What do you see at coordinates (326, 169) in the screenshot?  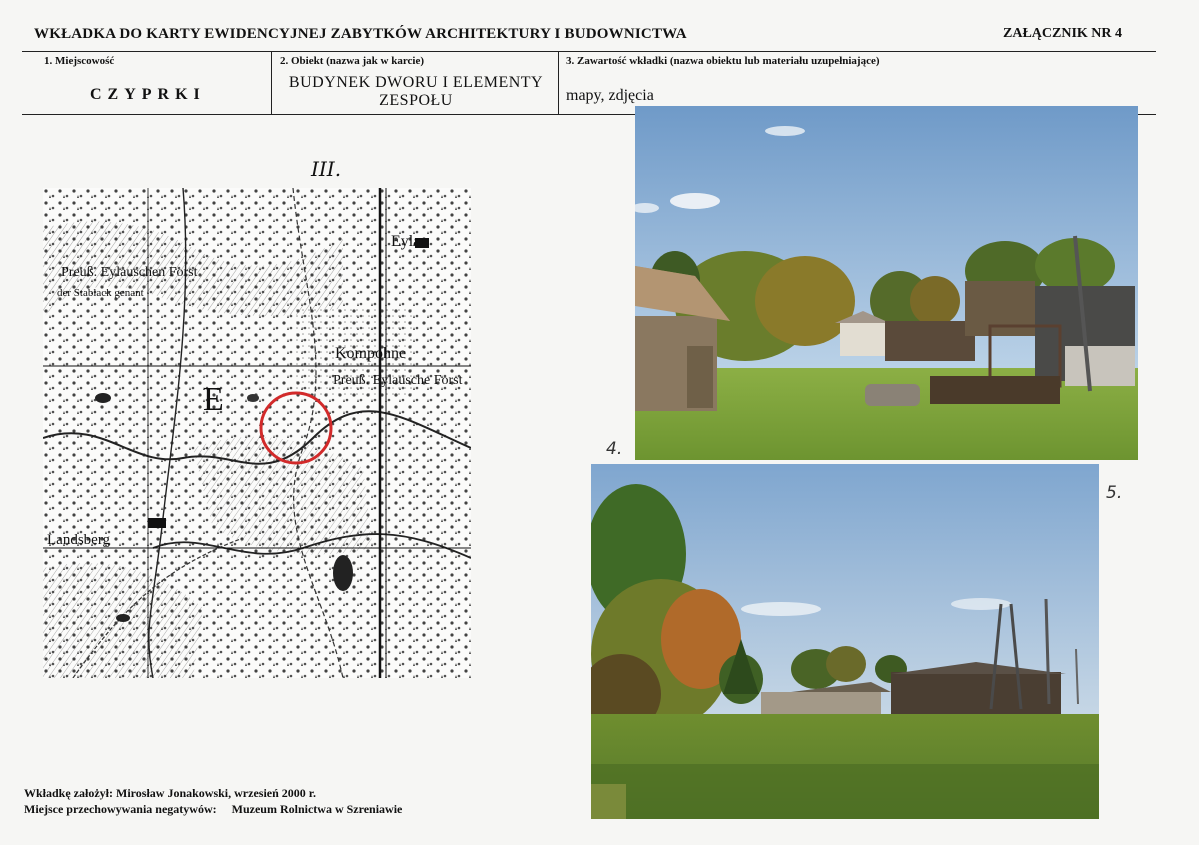 I see `map-number: III.` at bounding box center [326, 169].